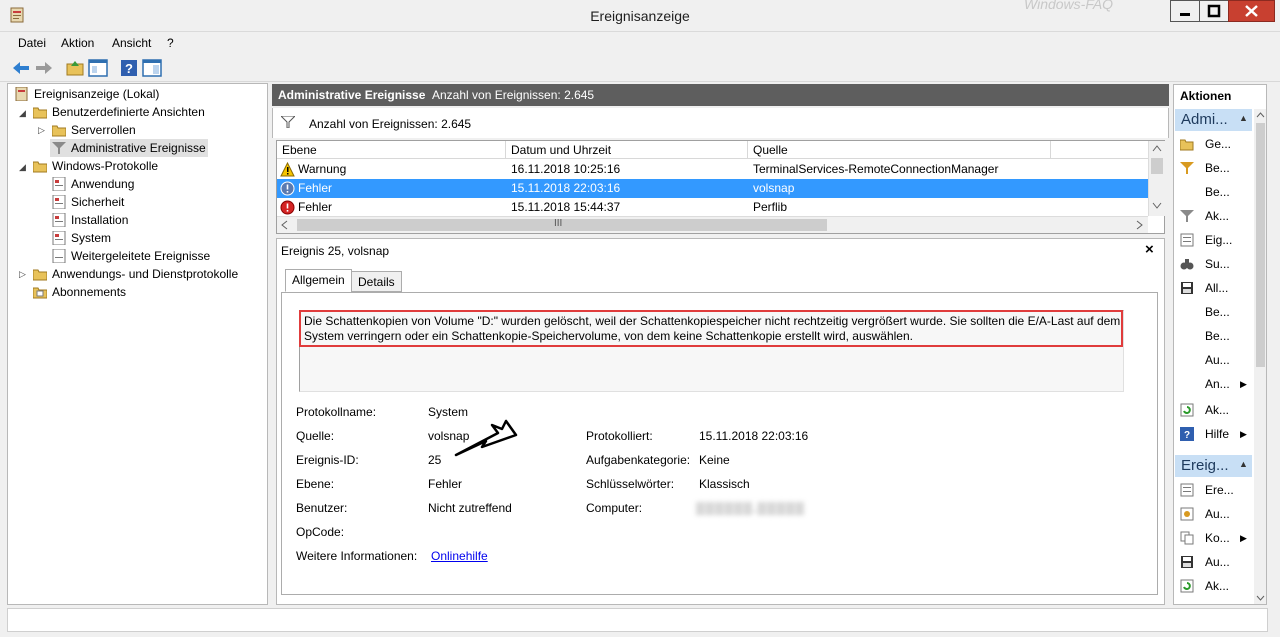  I want to click on row-source: Perflib, so click(770, 207).